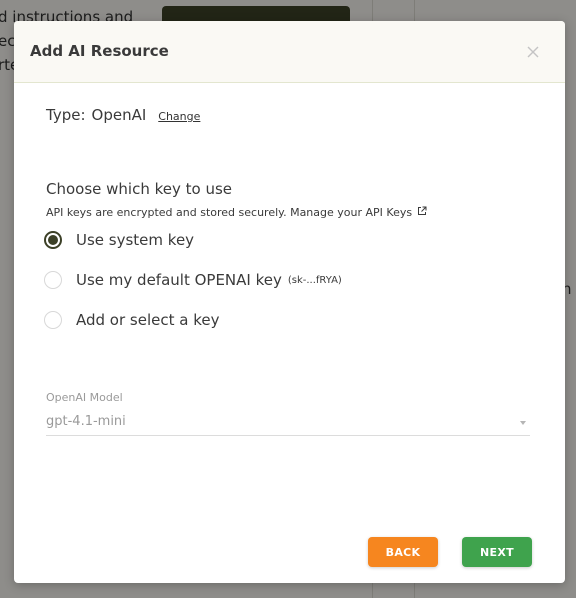 This screenshot has height=598, width=576. What do you see at coordinates (86, 421) in the screenshot?
I see `model-select-value: gpt-4.1-mini` at bounding box center [86, 421].